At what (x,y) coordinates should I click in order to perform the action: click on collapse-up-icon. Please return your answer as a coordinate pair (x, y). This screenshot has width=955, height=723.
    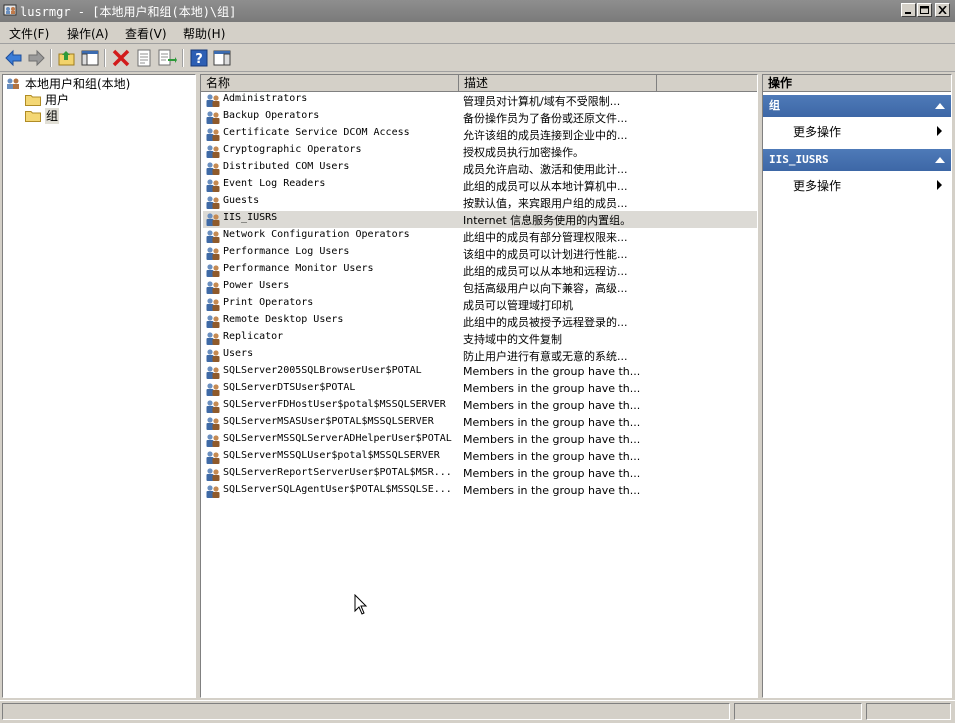
    Looking at the image, I should click on (940, 160).